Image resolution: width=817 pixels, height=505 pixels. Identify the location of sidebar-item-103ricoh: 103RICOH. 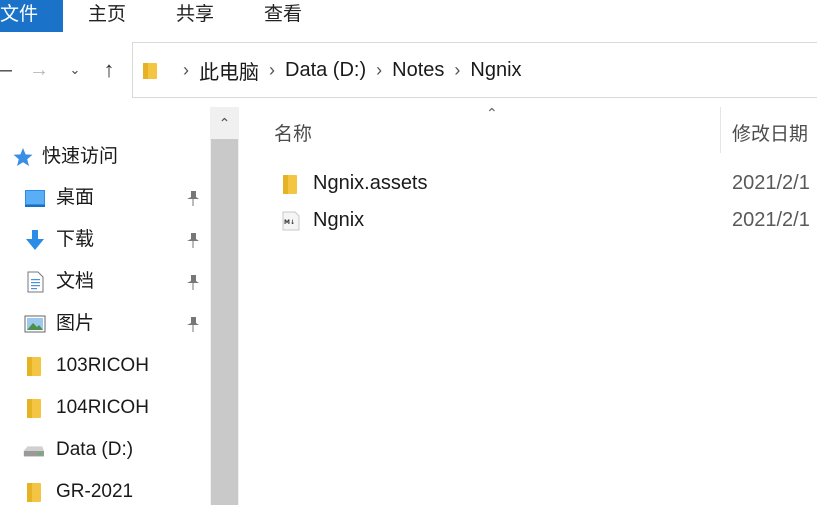
(105, 366).